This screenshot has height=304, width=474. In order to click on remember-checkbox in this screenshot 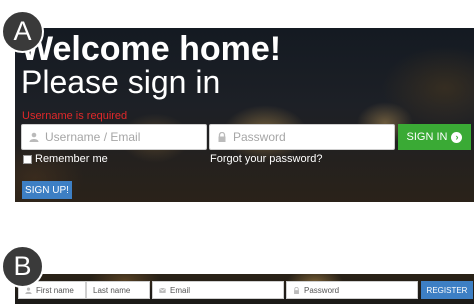, I will do `click(27, 159)`.